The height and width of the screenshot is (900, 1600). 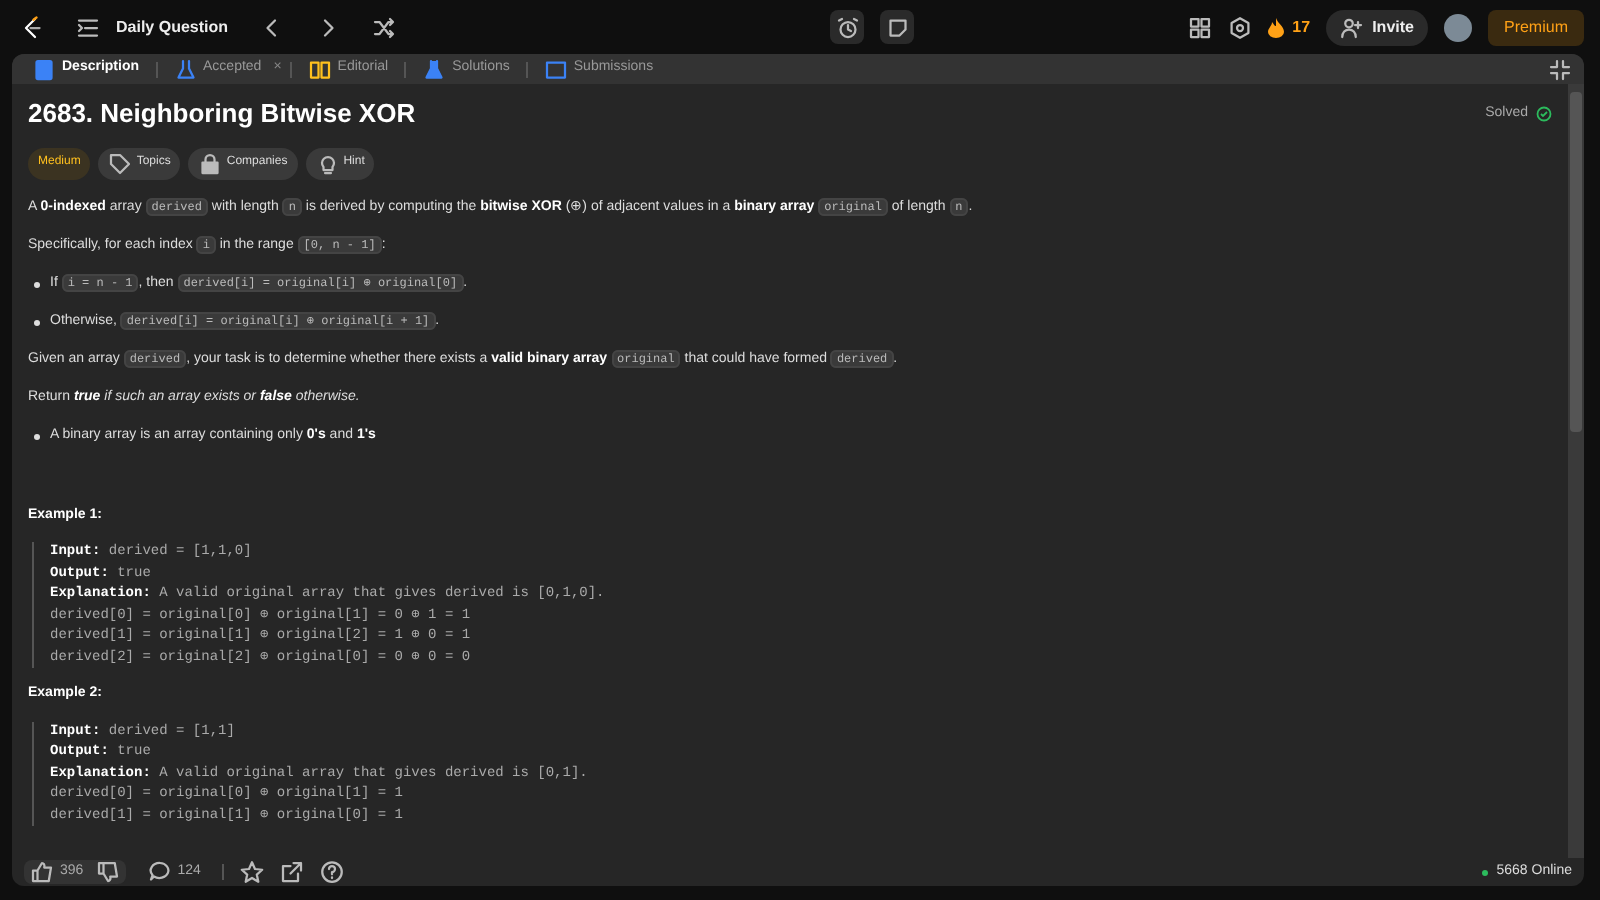 I want to click on alarm-clock-button, so click(x=847, y=27).